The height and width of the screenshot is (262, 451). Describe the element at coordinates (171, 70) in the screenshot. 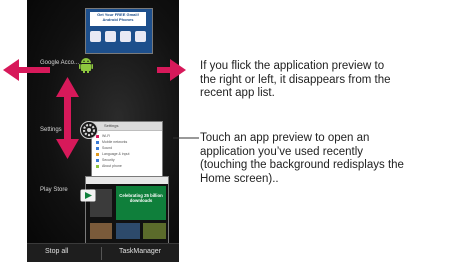

I see `right-arrow-icon` at that location.